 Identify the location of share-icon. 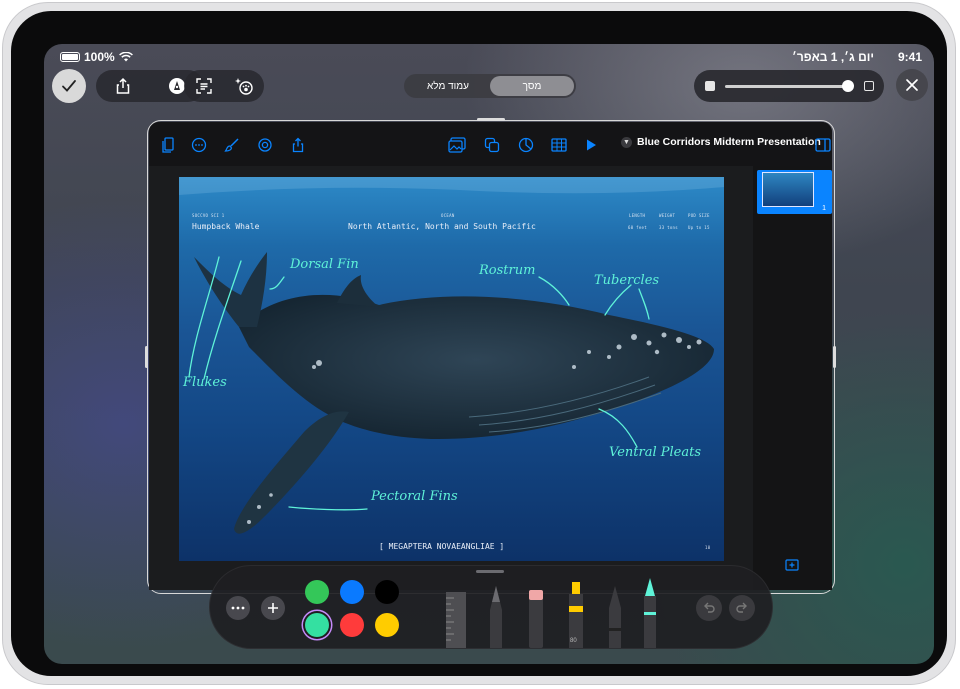
(298, 145).